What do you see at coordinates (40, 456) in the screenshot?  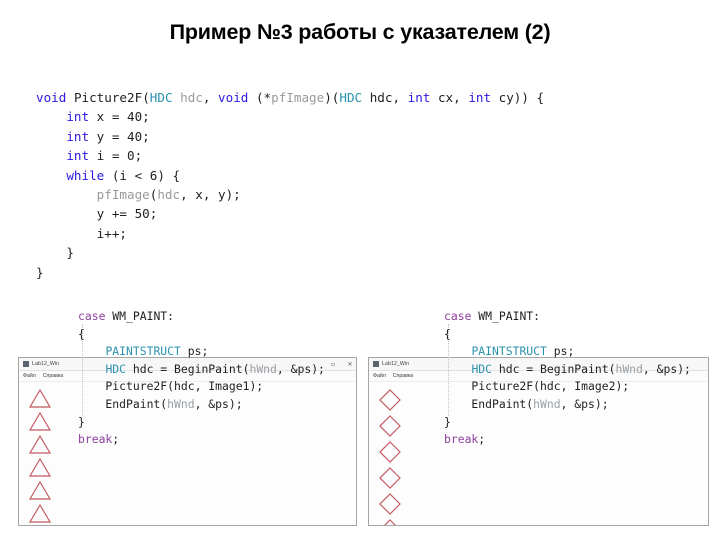 I see `triangle-shape-column` at bounding box center [40, 456].